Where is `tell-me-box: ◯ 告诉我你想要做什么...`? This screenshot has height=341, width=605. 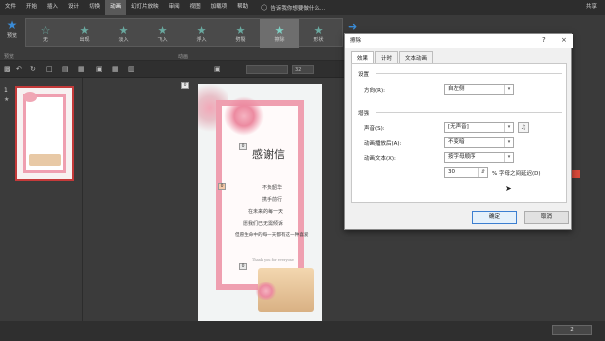
tell-me-box: ◯ 告诉我你想要做什么... is located at coordinates (293, 8).